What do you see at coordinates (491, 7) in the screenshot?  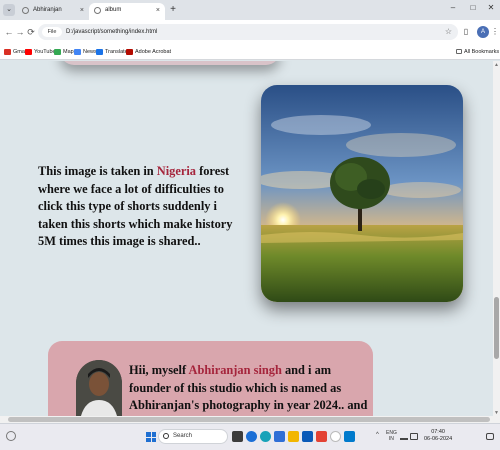 I see `close-window-button: ✕` at bounding box center [491, 7].